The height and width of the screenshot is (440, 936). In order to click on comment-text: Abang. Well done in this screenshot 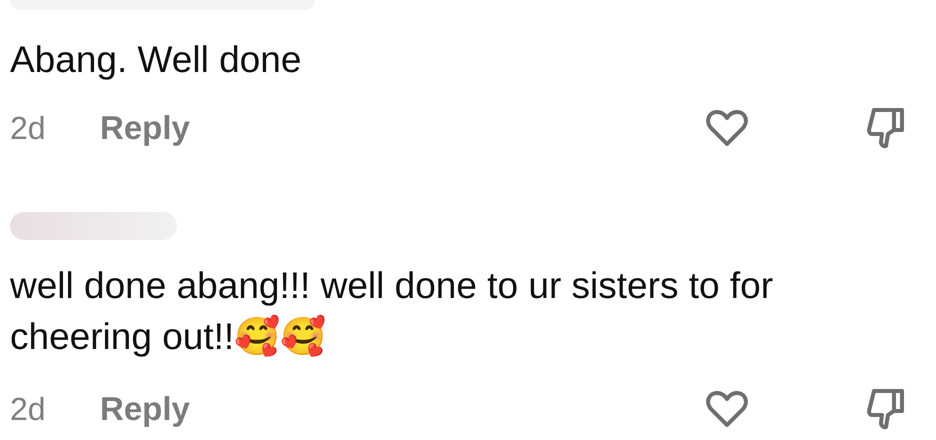, I will do `click(156, 60)`.